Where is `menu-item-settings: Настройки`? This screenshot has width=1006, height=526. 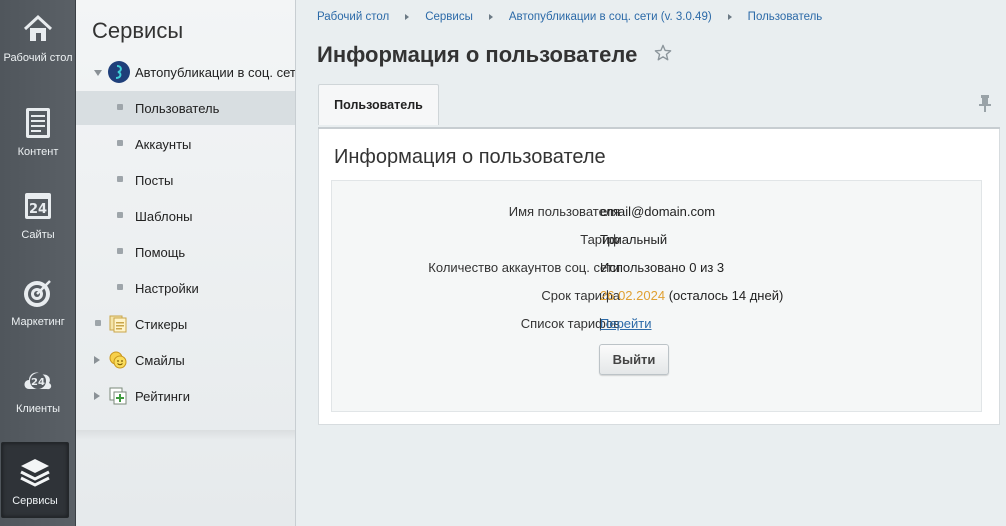
menu-item-settings: Настройки is located at coordinates (185, 288).